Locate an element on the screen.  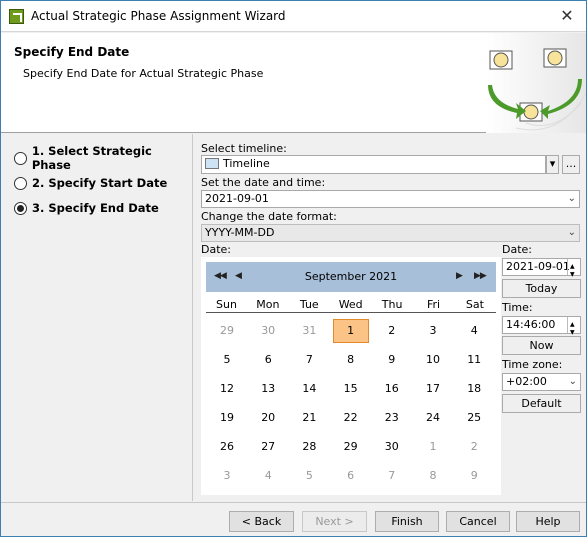
timezone-label: Time zone: is located at coordinates (532, 364).